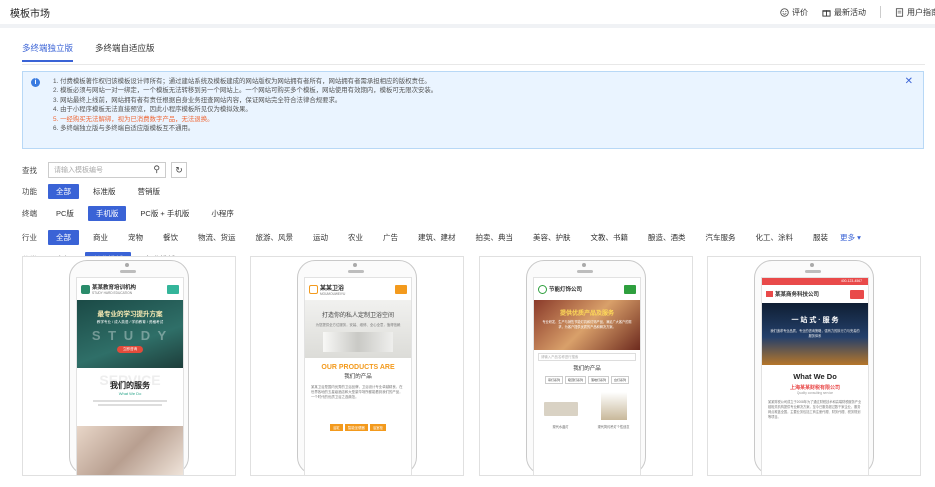  Describe the element at coordinates (63, 191) in the screenshot. I see `function-option-all: 全部` at that location.